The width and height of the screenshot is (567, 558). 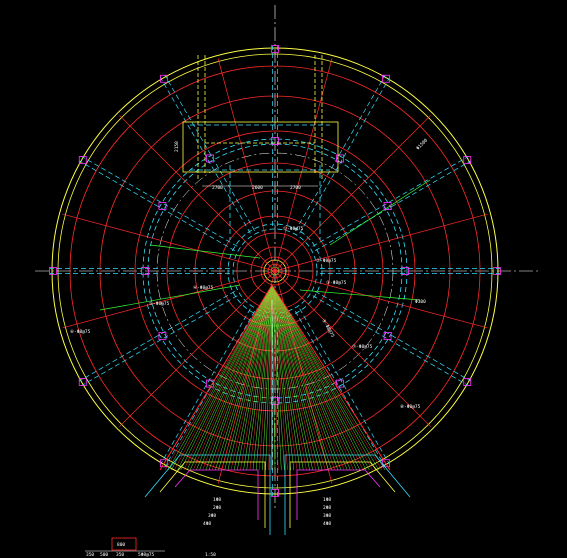 What do you see at coordinates (217, 508) in the screenshot?
I see `left-legend-2: 2Φ8` at bounding box center [217, 508].